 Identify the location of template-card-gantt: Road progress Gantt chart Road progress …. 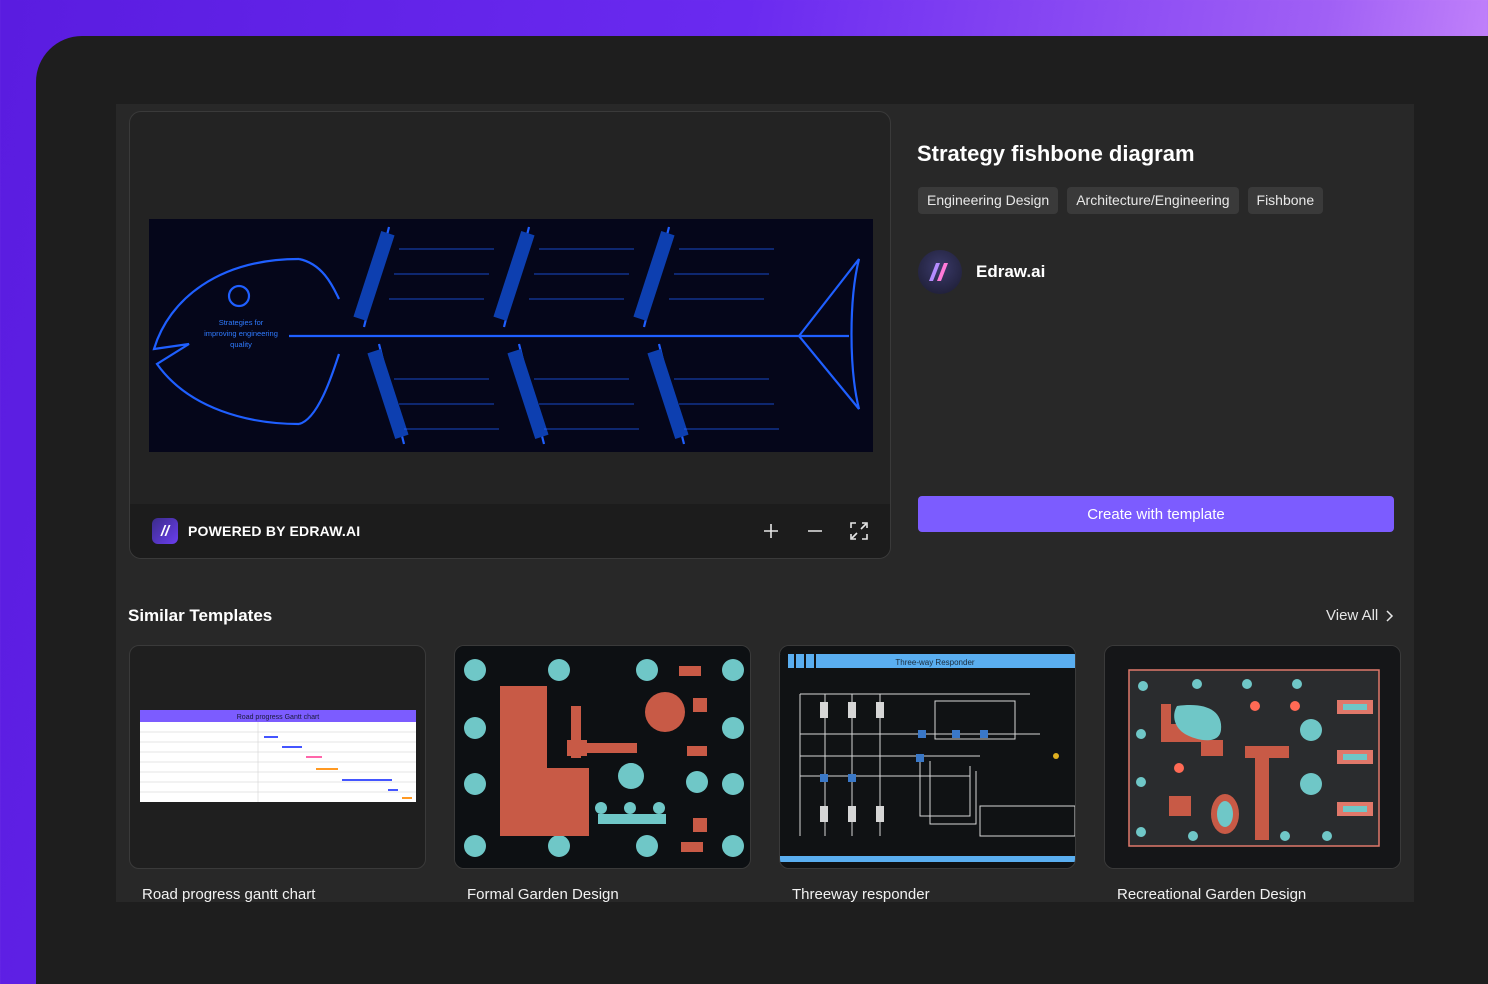
(277, 774).